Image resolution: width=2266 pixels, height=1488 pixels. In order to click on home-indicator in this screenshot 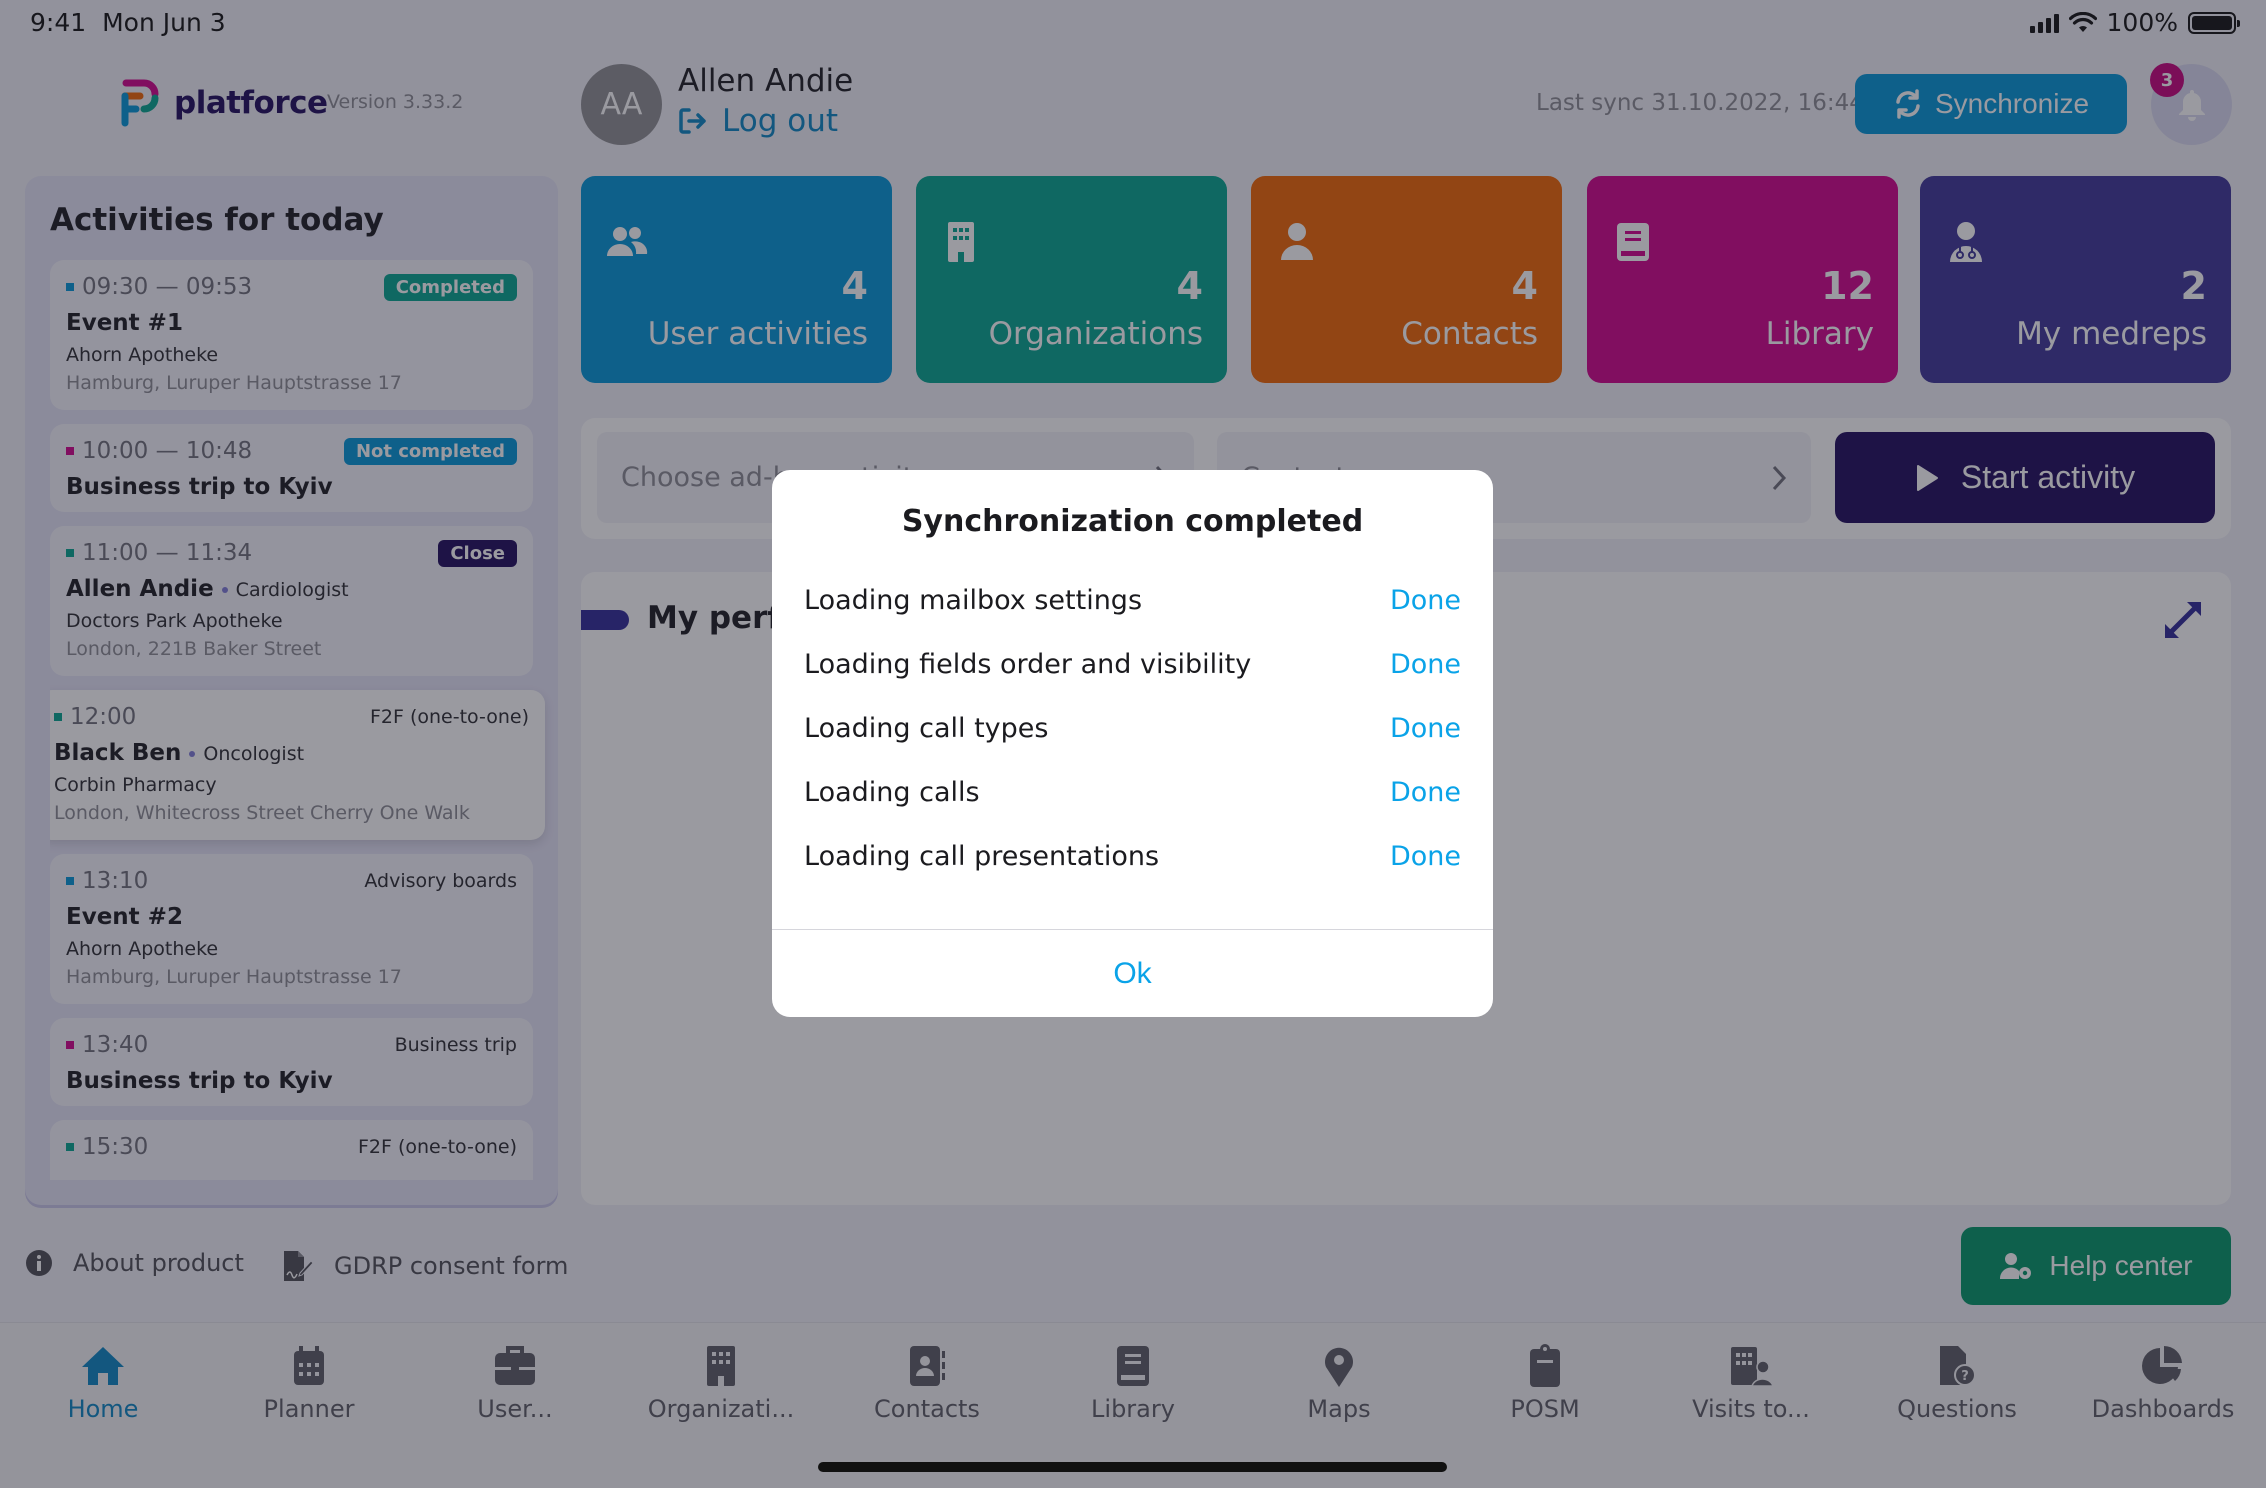, I will do `click(1132, 1467)`.